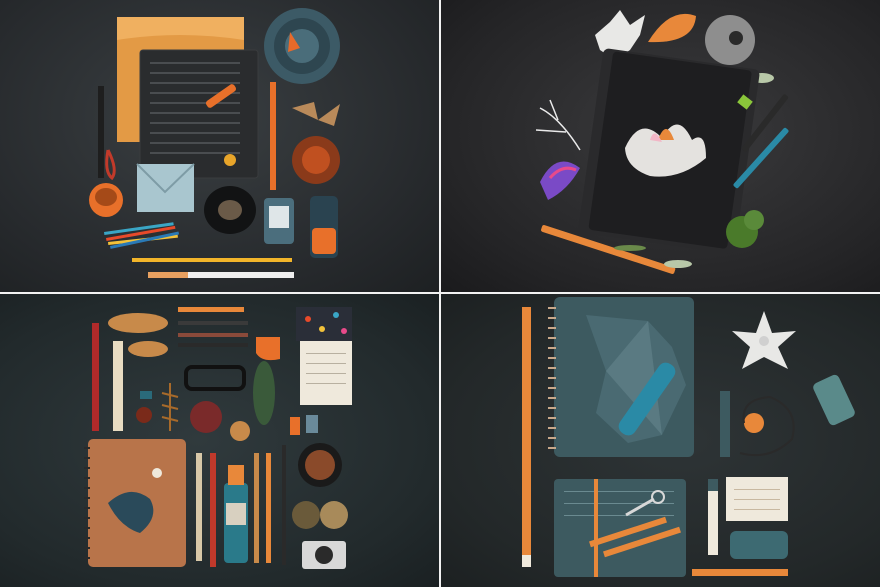  What do you see at coordinates (558, 125) in the screenshot?
I see `white-branch` at bounding box center [558, 125].